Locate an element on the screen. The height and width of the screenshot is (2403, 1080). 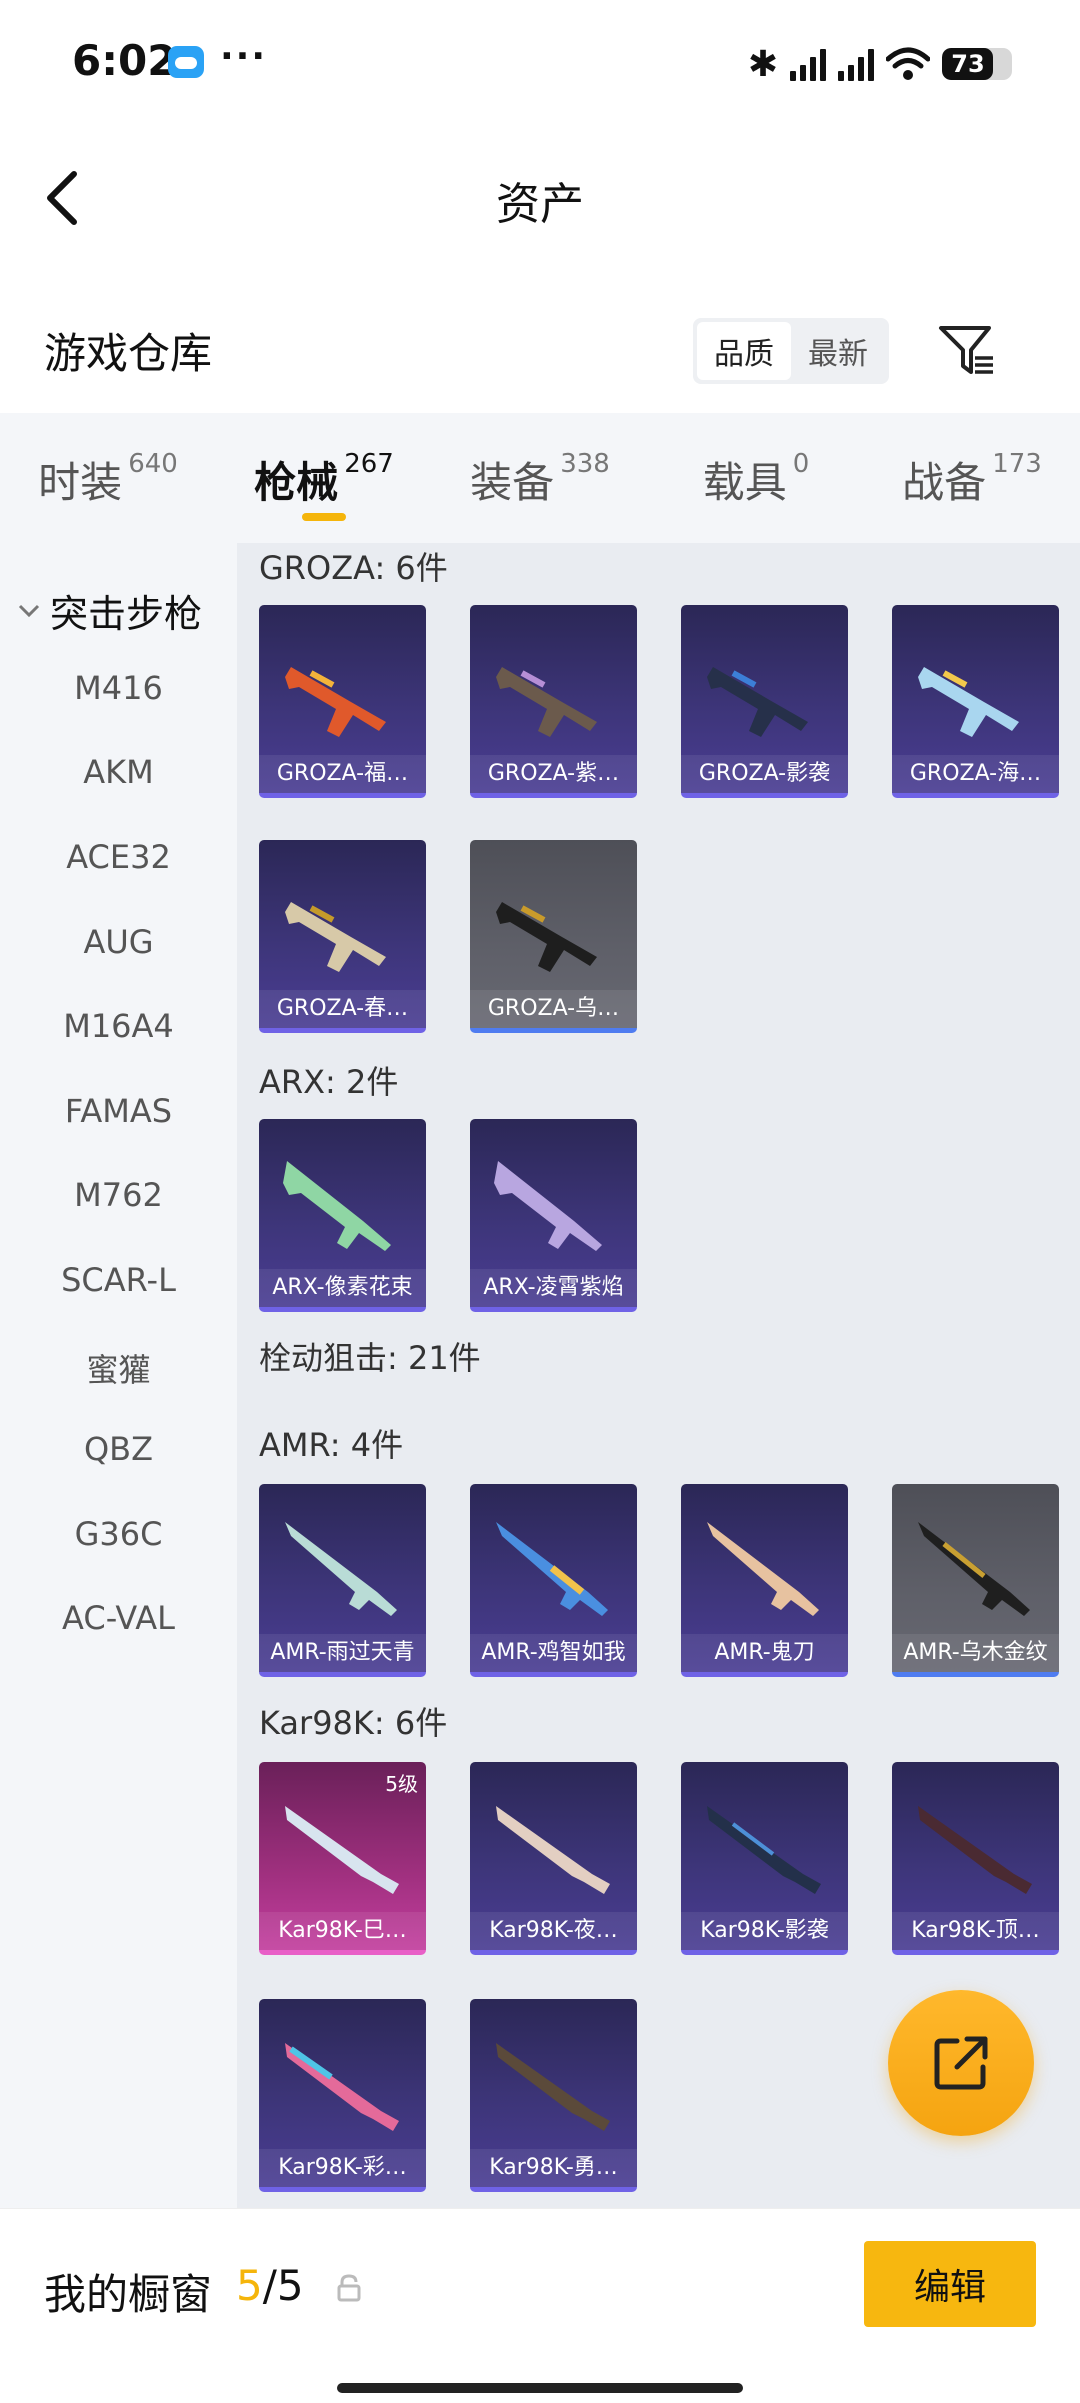
skin-card: ARX-像素花束 is located at coordinates (342, 1215).